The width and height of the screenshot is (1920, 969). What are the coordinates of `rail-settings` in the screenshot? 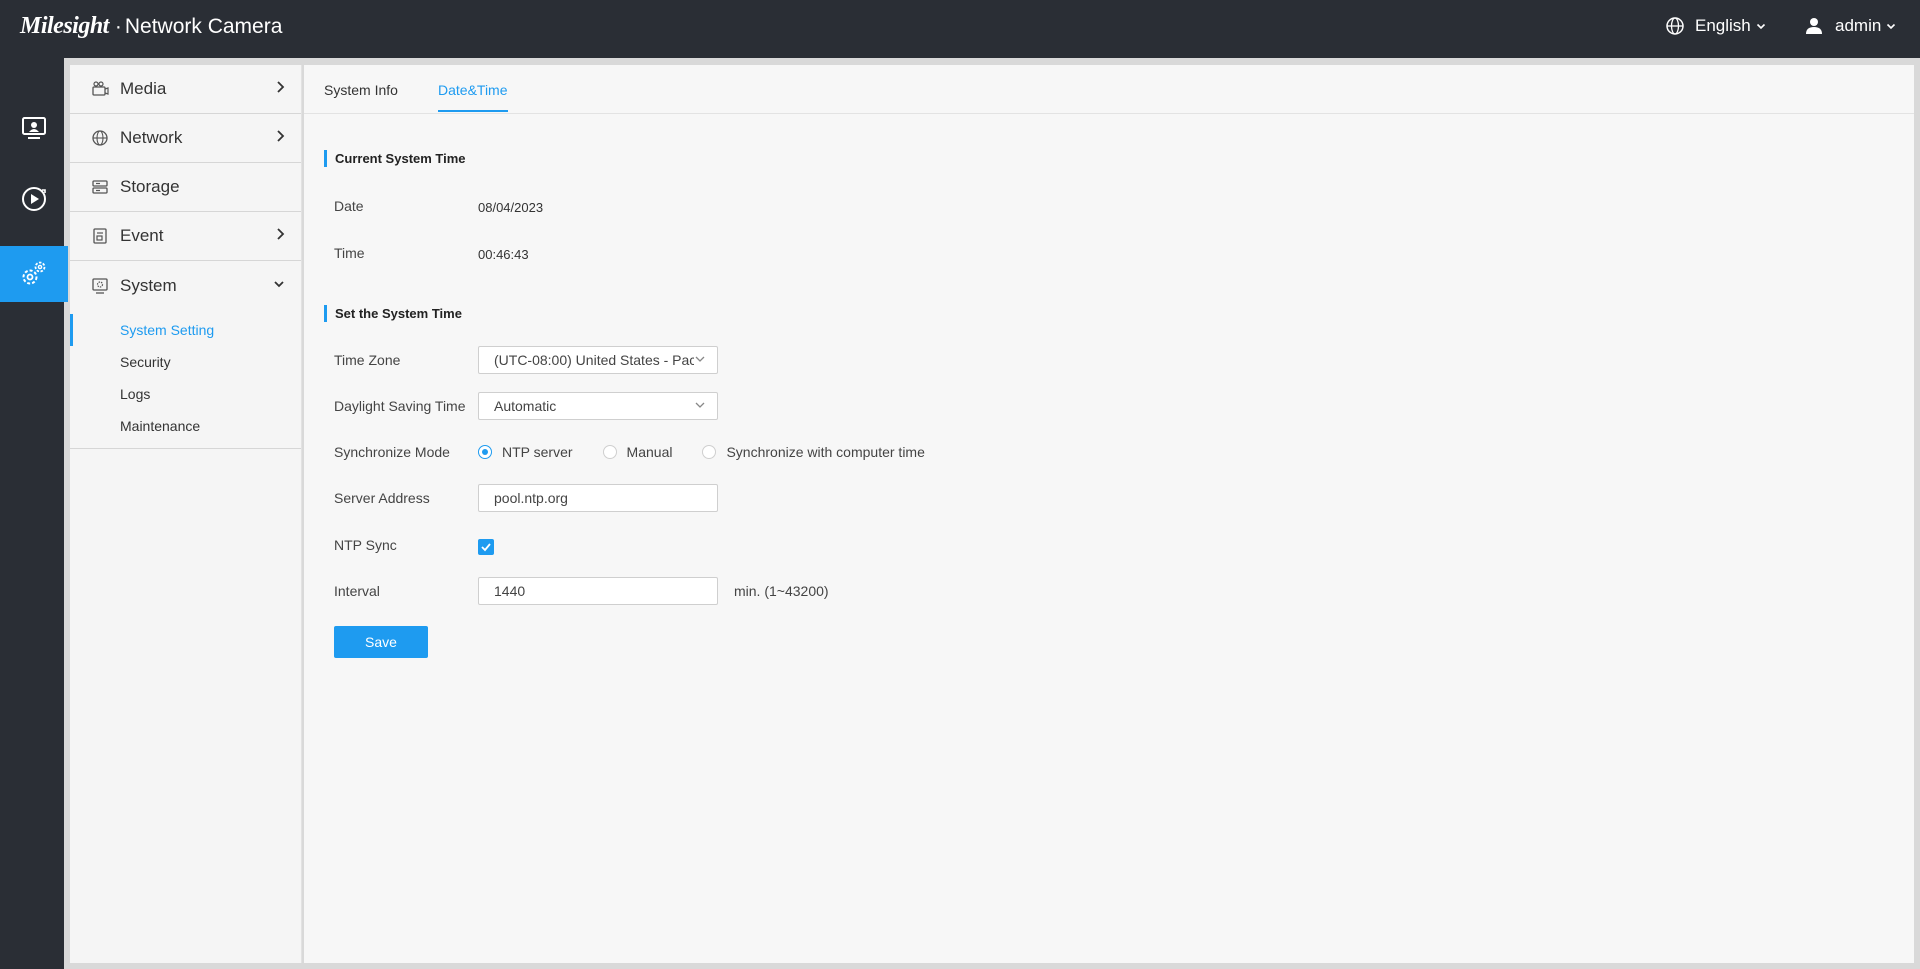 It's located at (34, 274).